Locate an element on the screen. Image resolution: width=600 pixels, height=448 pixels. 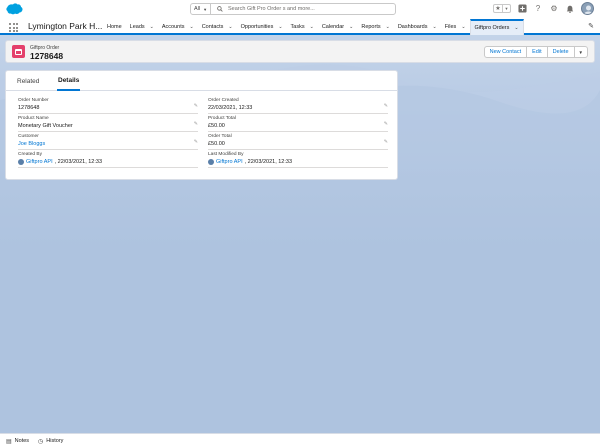
record-actions: New Contact Edit Delete ▼ is located at coordinates (535, 52).